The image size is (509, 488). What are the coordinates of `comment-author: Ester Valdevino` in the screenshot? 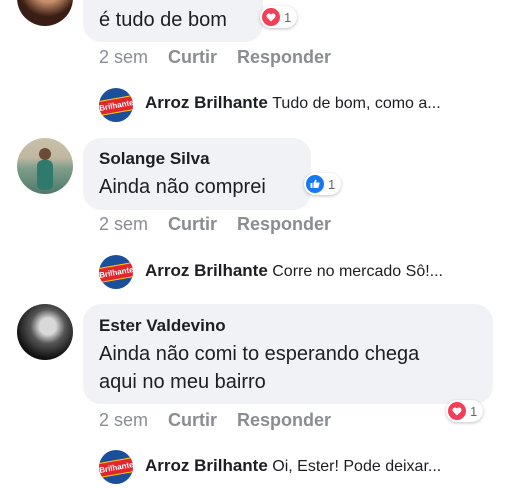 It's located at (162, 326).